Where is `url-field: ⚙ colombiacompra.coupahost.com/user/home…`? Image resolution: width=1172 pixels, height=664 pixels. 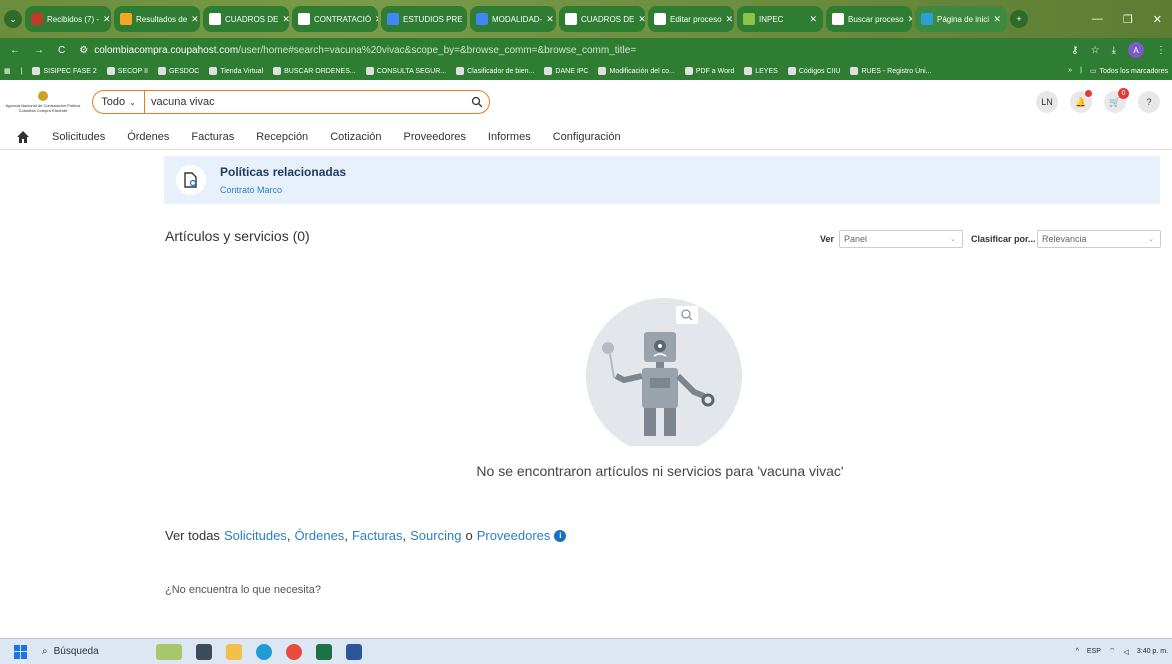
url-field: ⚙ colombiacompra.coupahost.com/user/home… is located at coordinates (357, 50).